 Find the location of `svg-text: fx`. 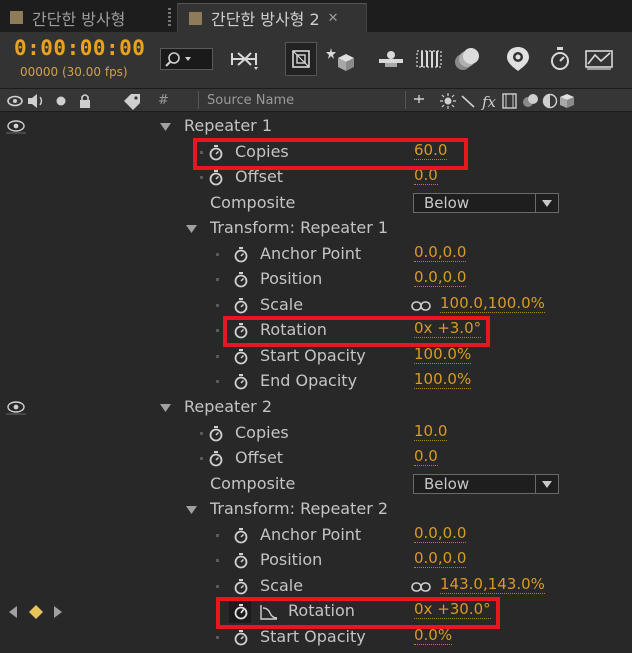

svg-text: fx is located at coordinates (489, 102).